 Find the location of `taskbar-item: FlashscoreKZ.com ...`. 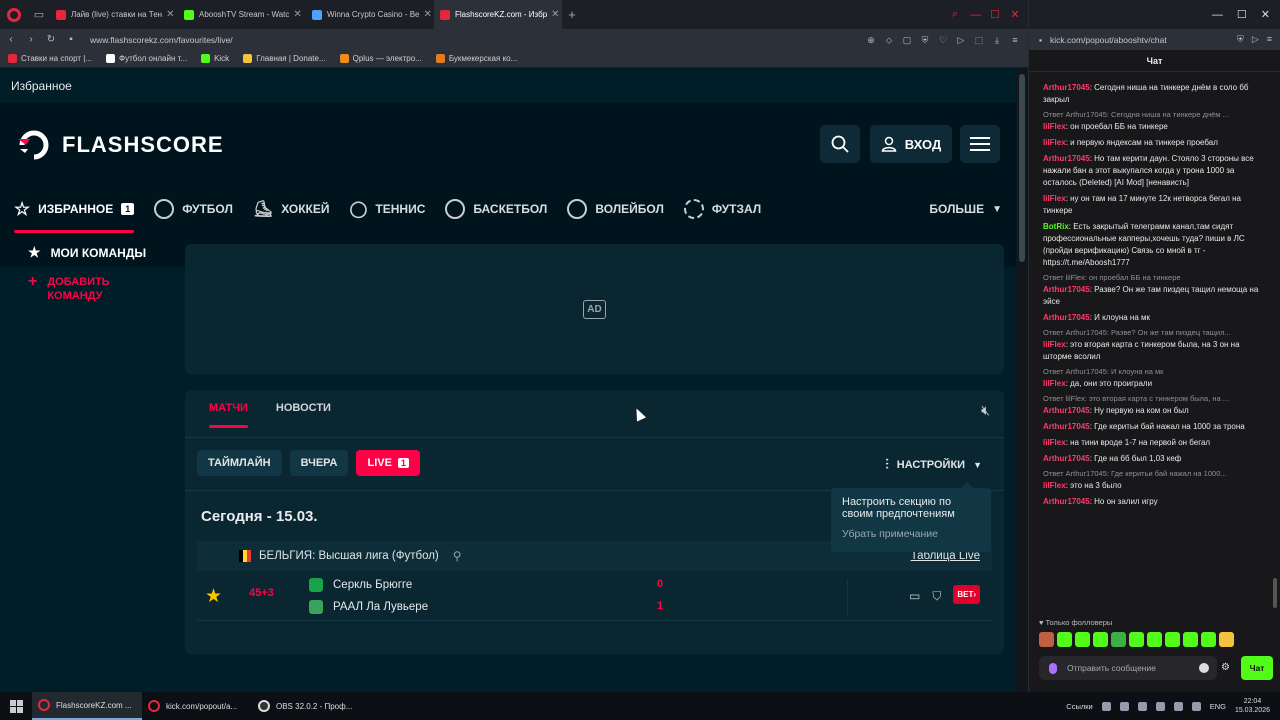

taskbar-item: FlashscoreKZ.com ... is located at coordinates (87, 706).